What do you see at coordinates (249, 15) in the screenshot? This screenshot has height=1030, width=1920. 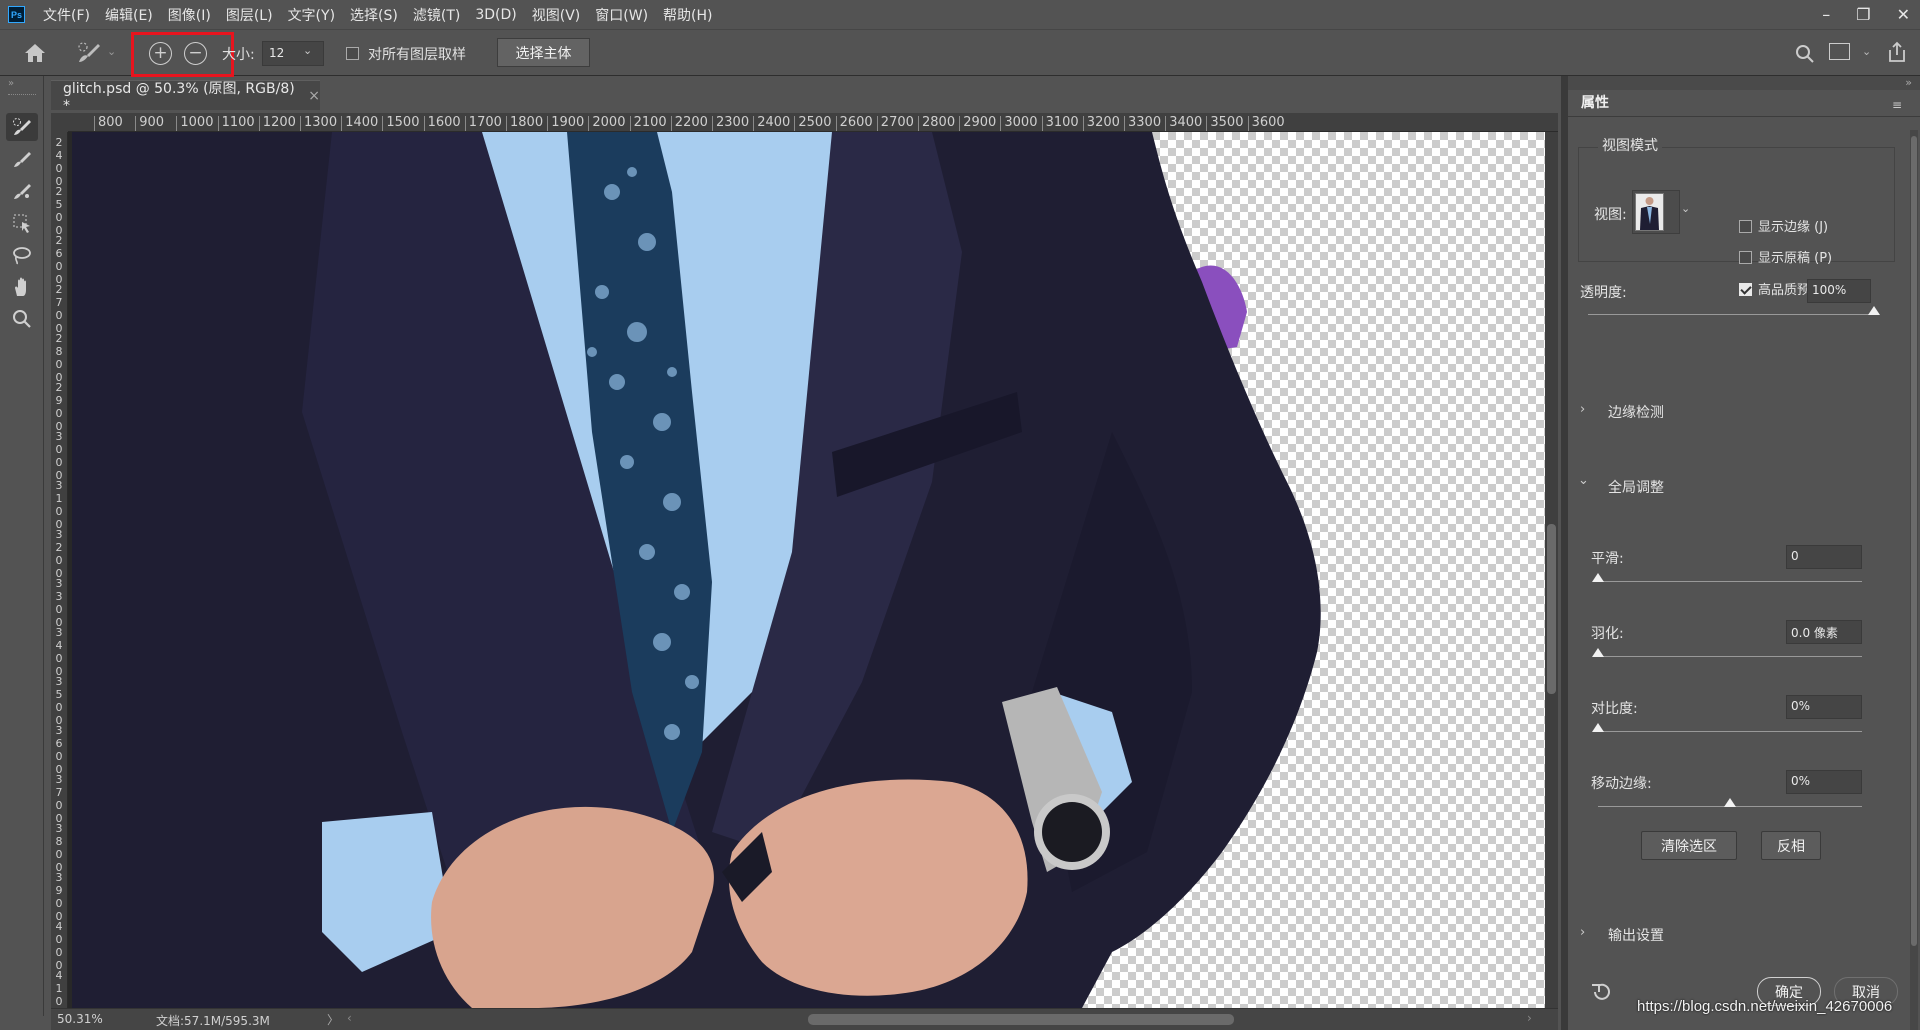 I see `menu-layer: 图层(L)` at bounding box center [249, 15].